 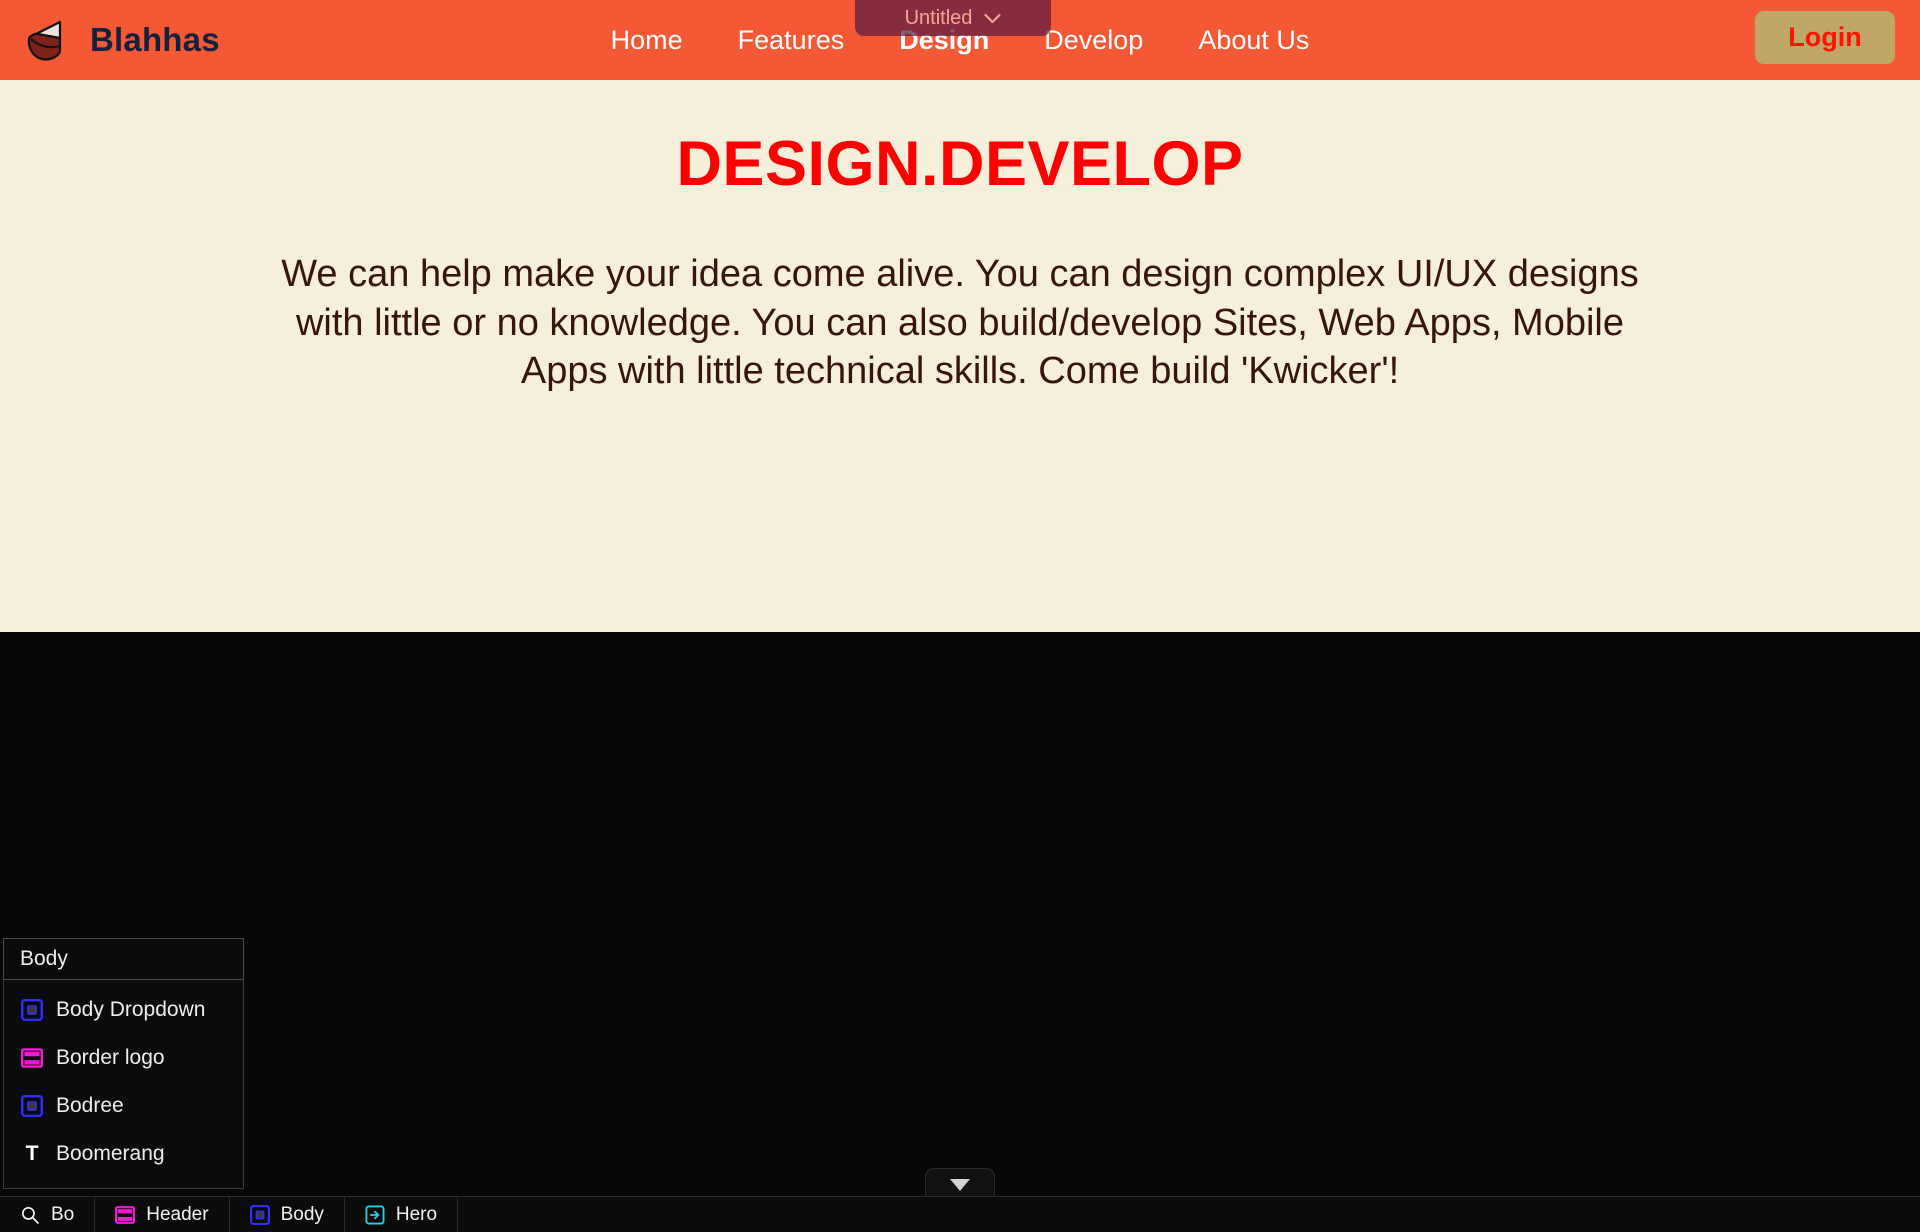 What do you see at coordinates (110, 1057) in the screenshot?
I see `suggestion-label: Border logo` at bounding box center [110, 1057].